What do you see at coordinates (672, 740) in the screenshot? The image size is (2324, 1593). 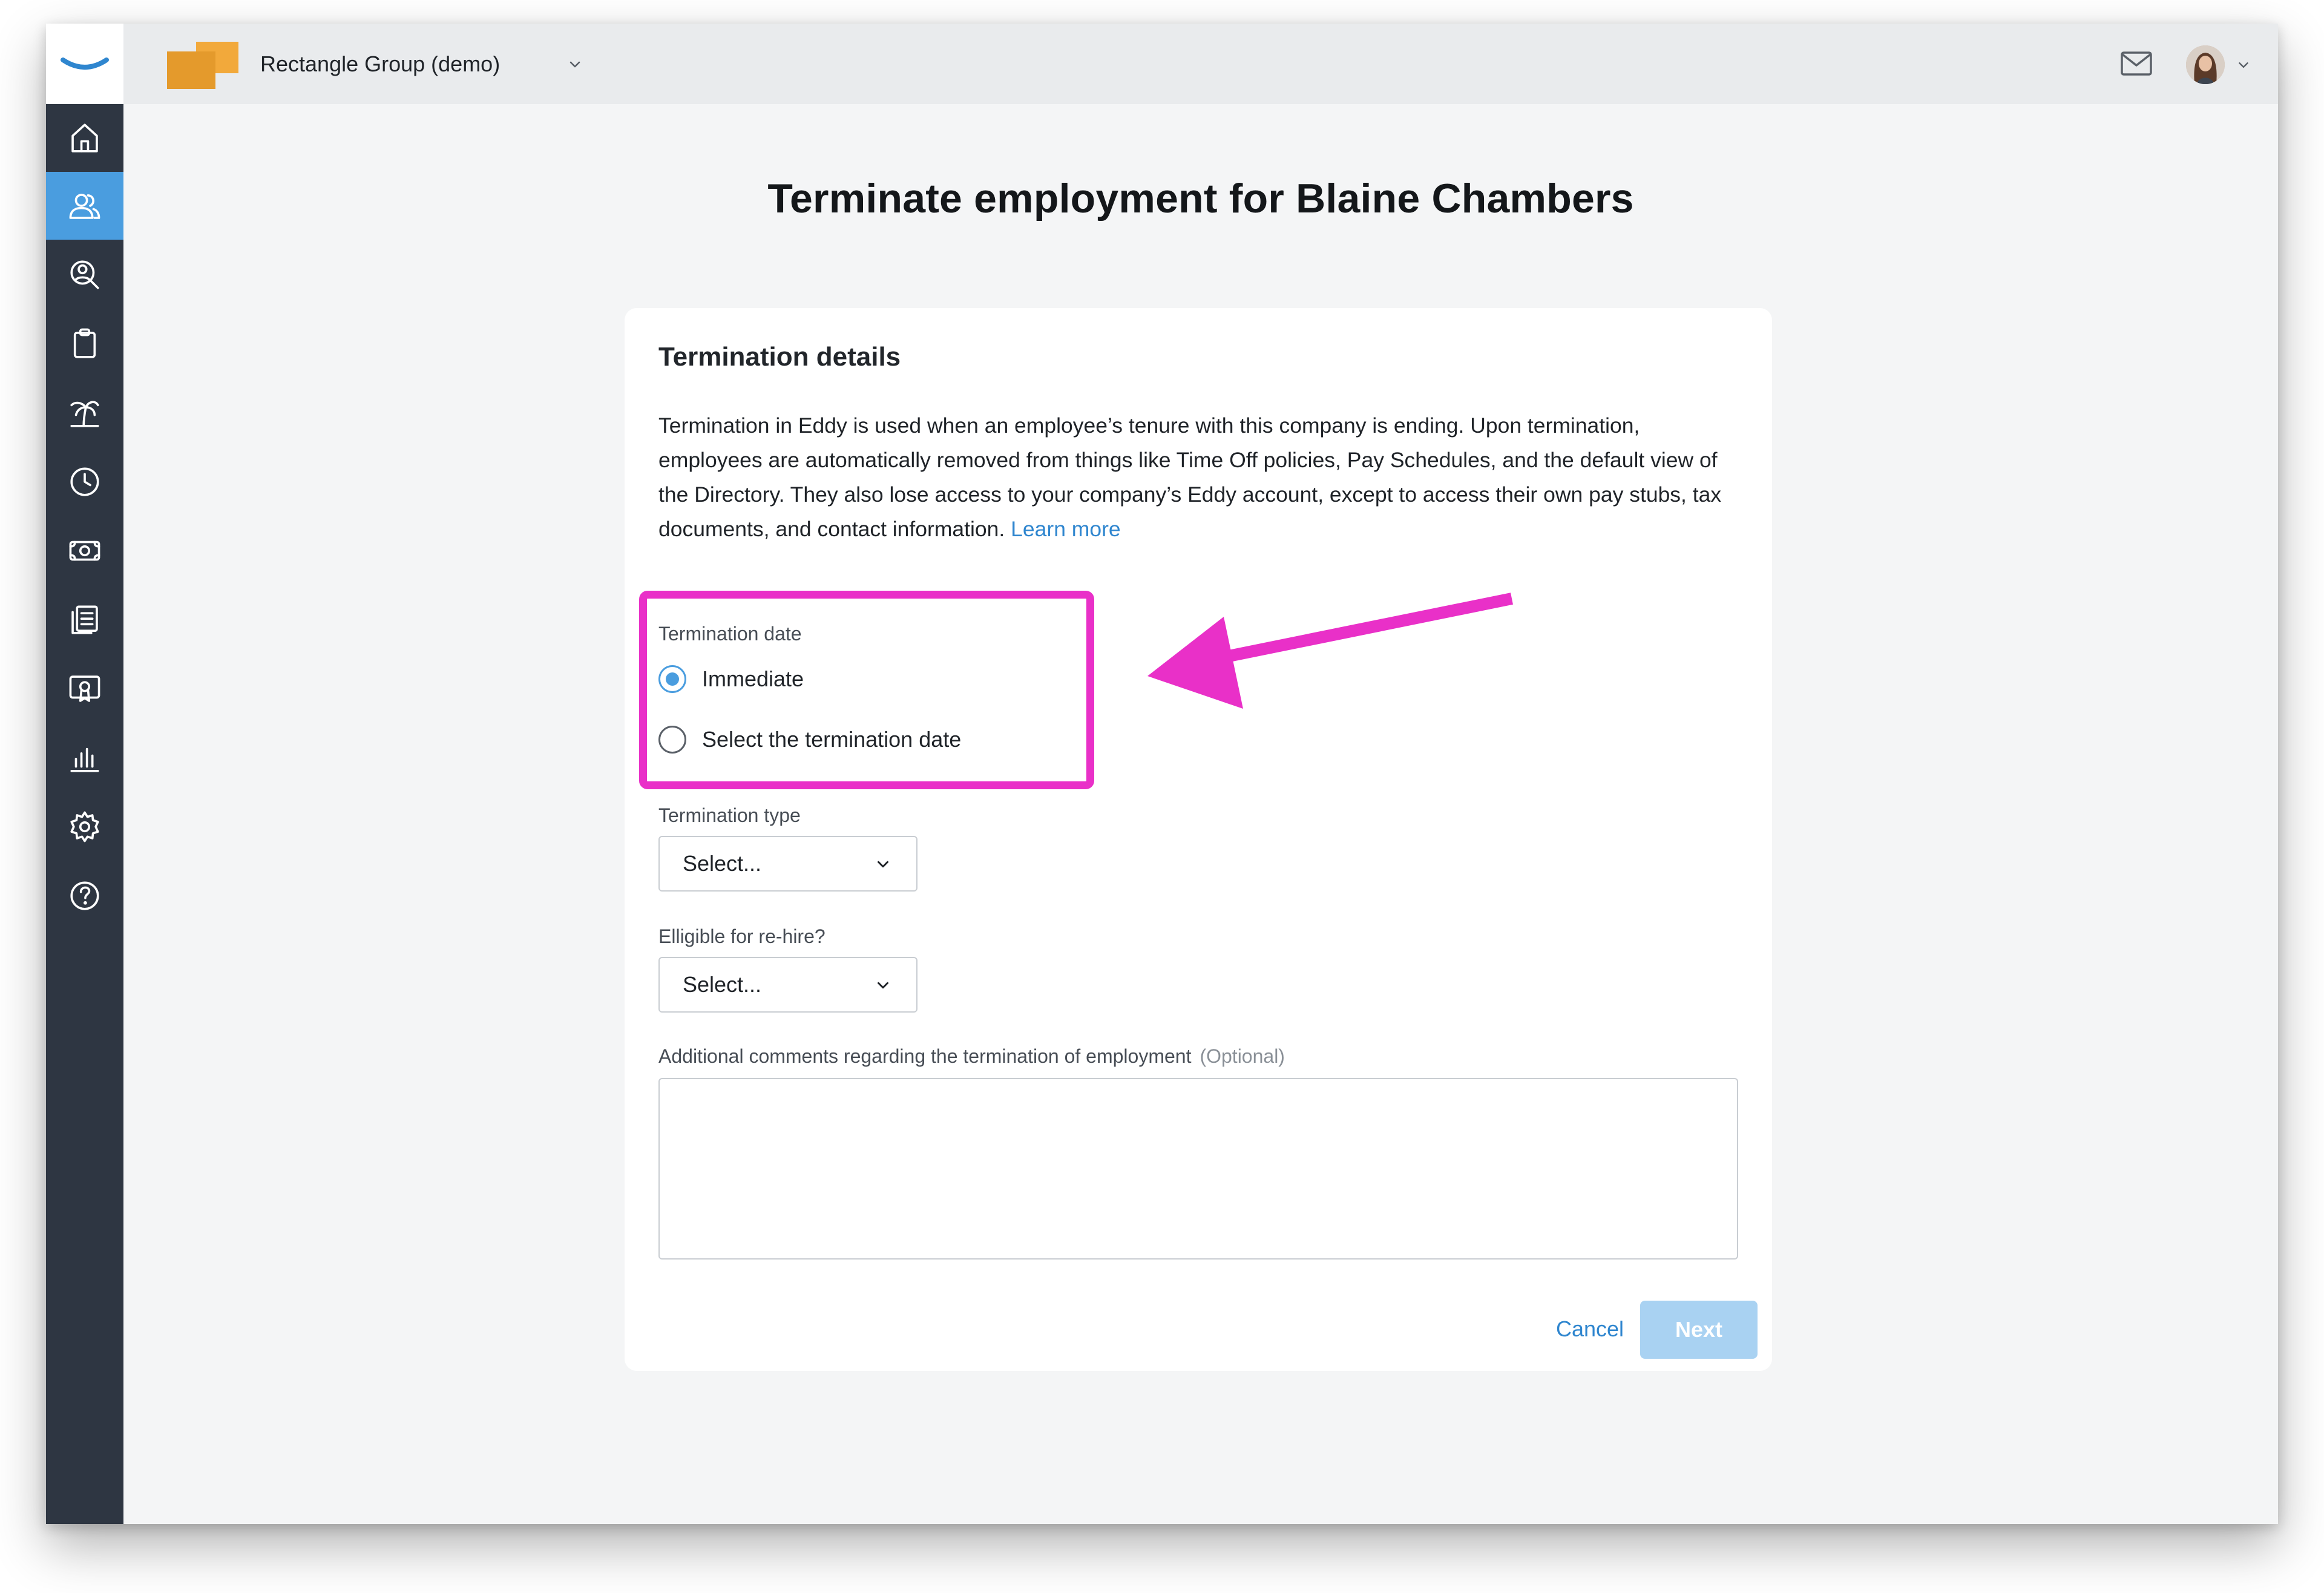 I see `radio-button-unchecked` at bounding box center [672, 740].